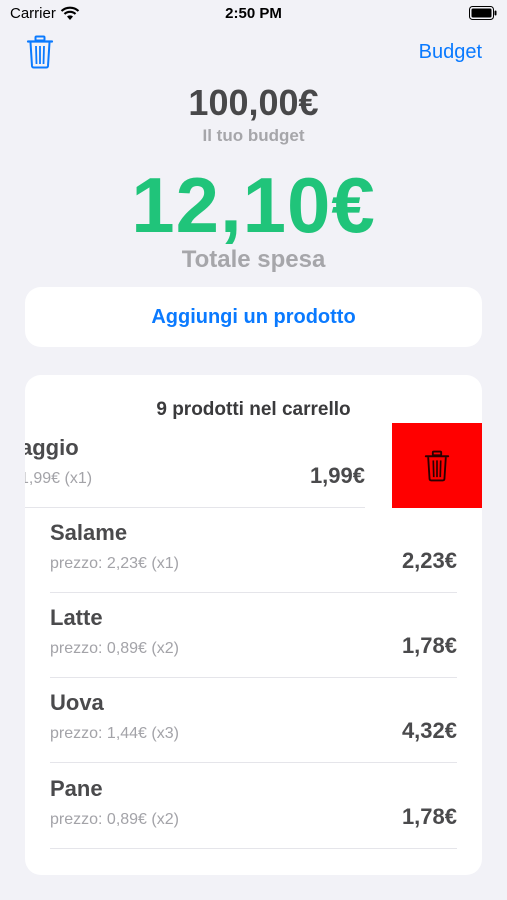 The height and width of the screenshot is (900, 507). What do you see at coordinates (253, 409) in the screenshot?
I see `cart-header: 9 prodotti nel carrello` at bounding box center [253, 409].